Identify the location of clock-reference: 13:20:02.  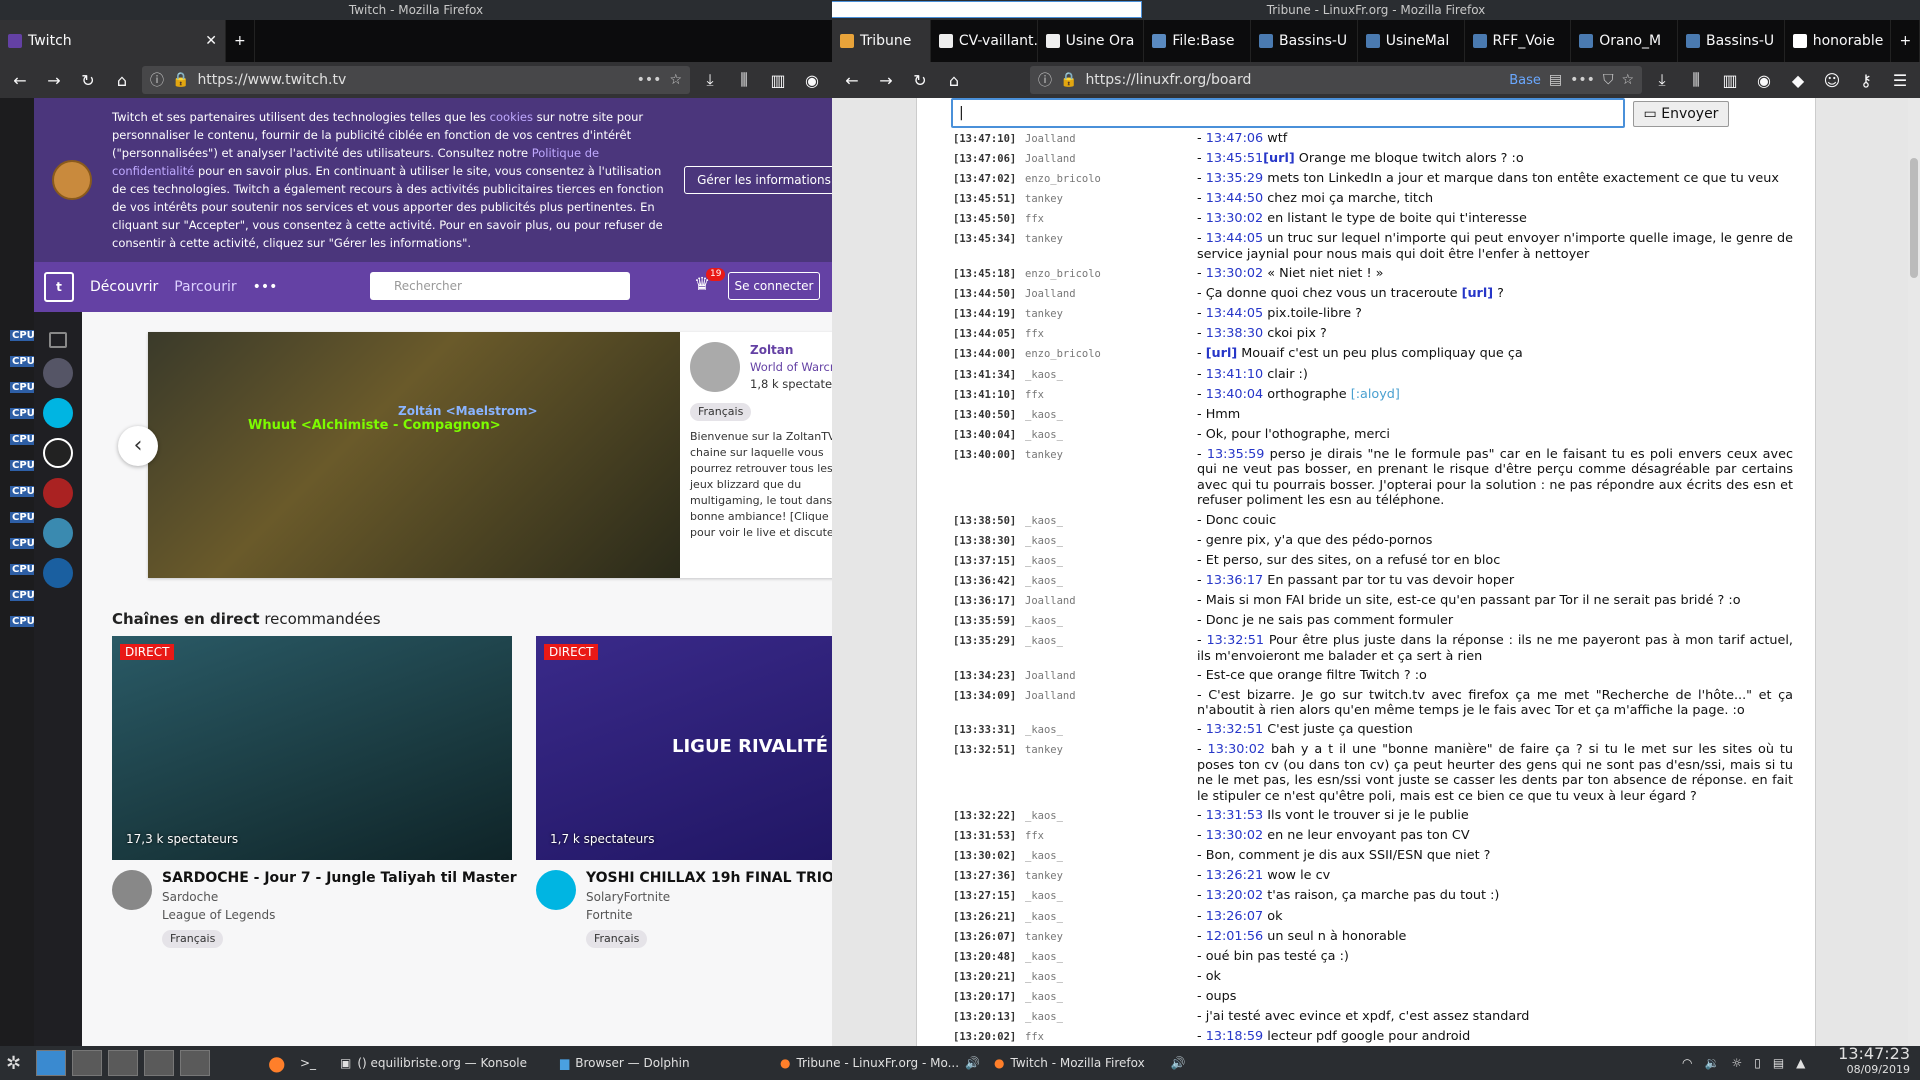
(1234, 895).